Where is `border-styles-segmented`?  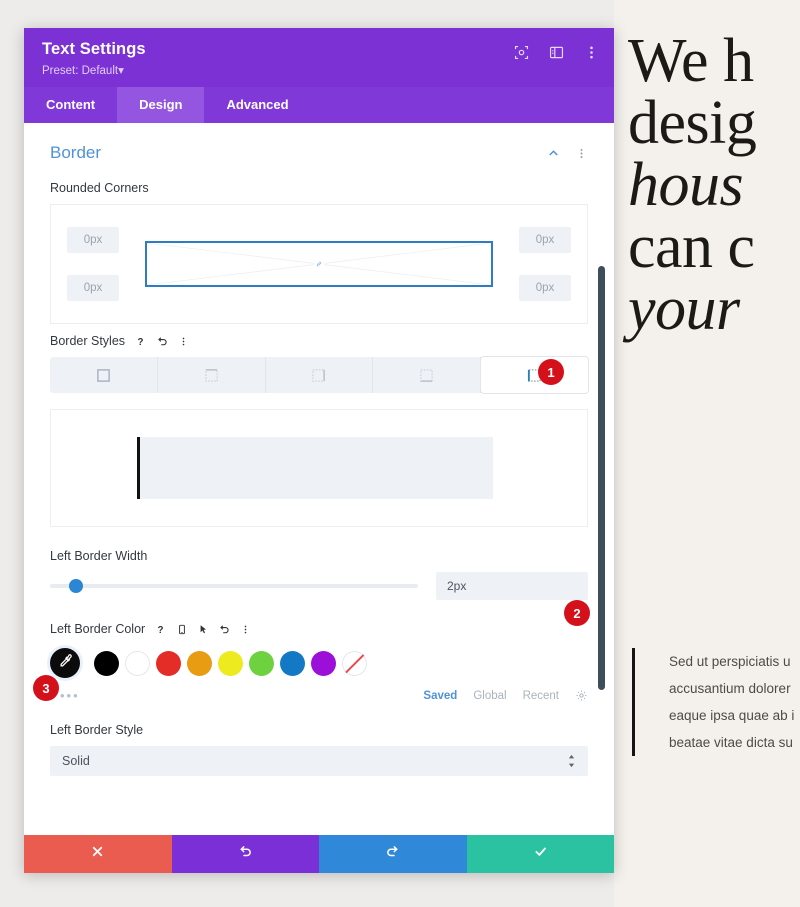 border-styles-segmented is located at coordinates (319, 375).